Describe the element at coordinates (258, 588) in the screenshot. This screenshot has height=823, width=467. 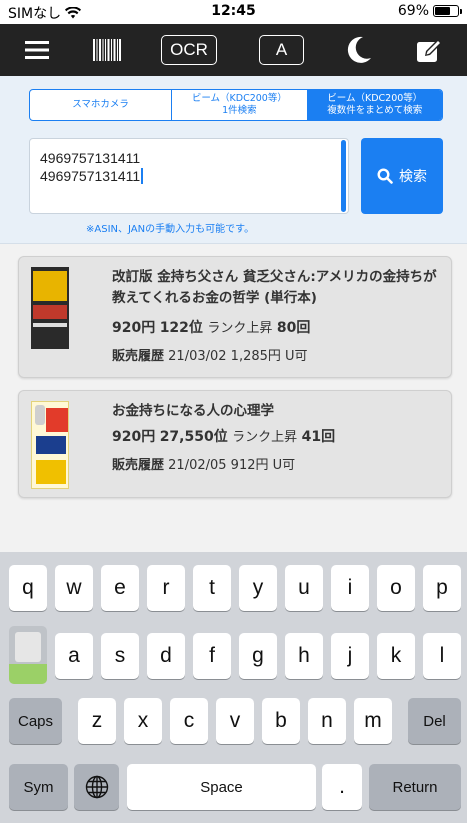
I see `key-y: y` at that location.